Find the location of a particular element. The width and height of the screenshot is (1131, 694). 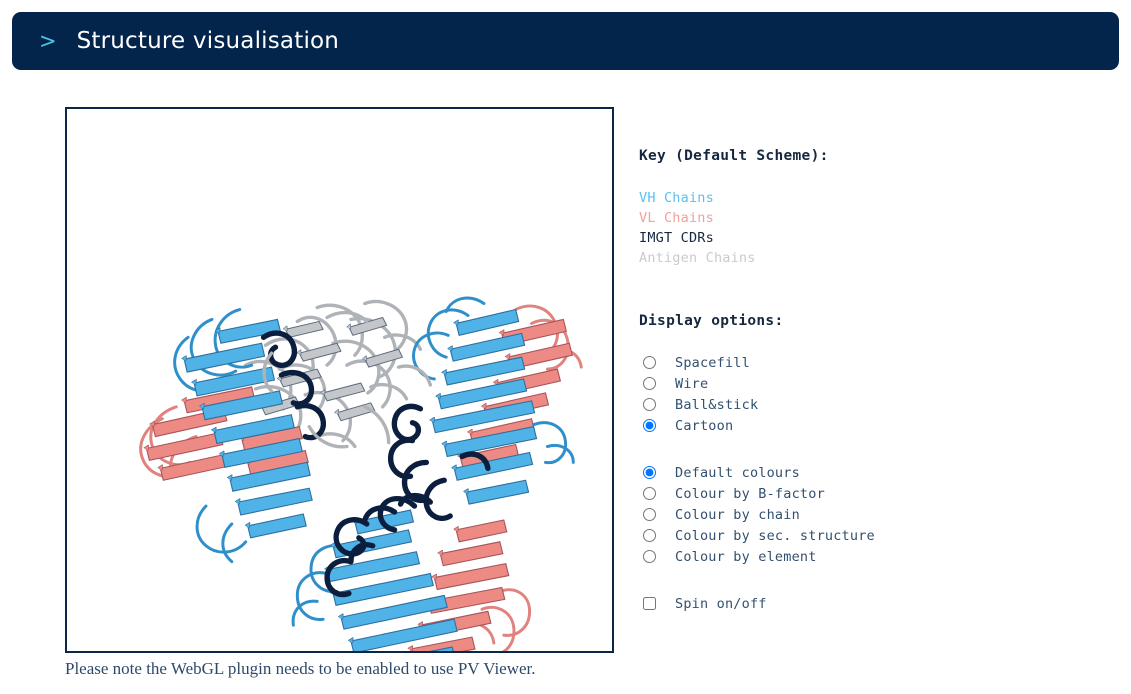

option-row-default-colours: Default colours is located at coordinates (869, 472).